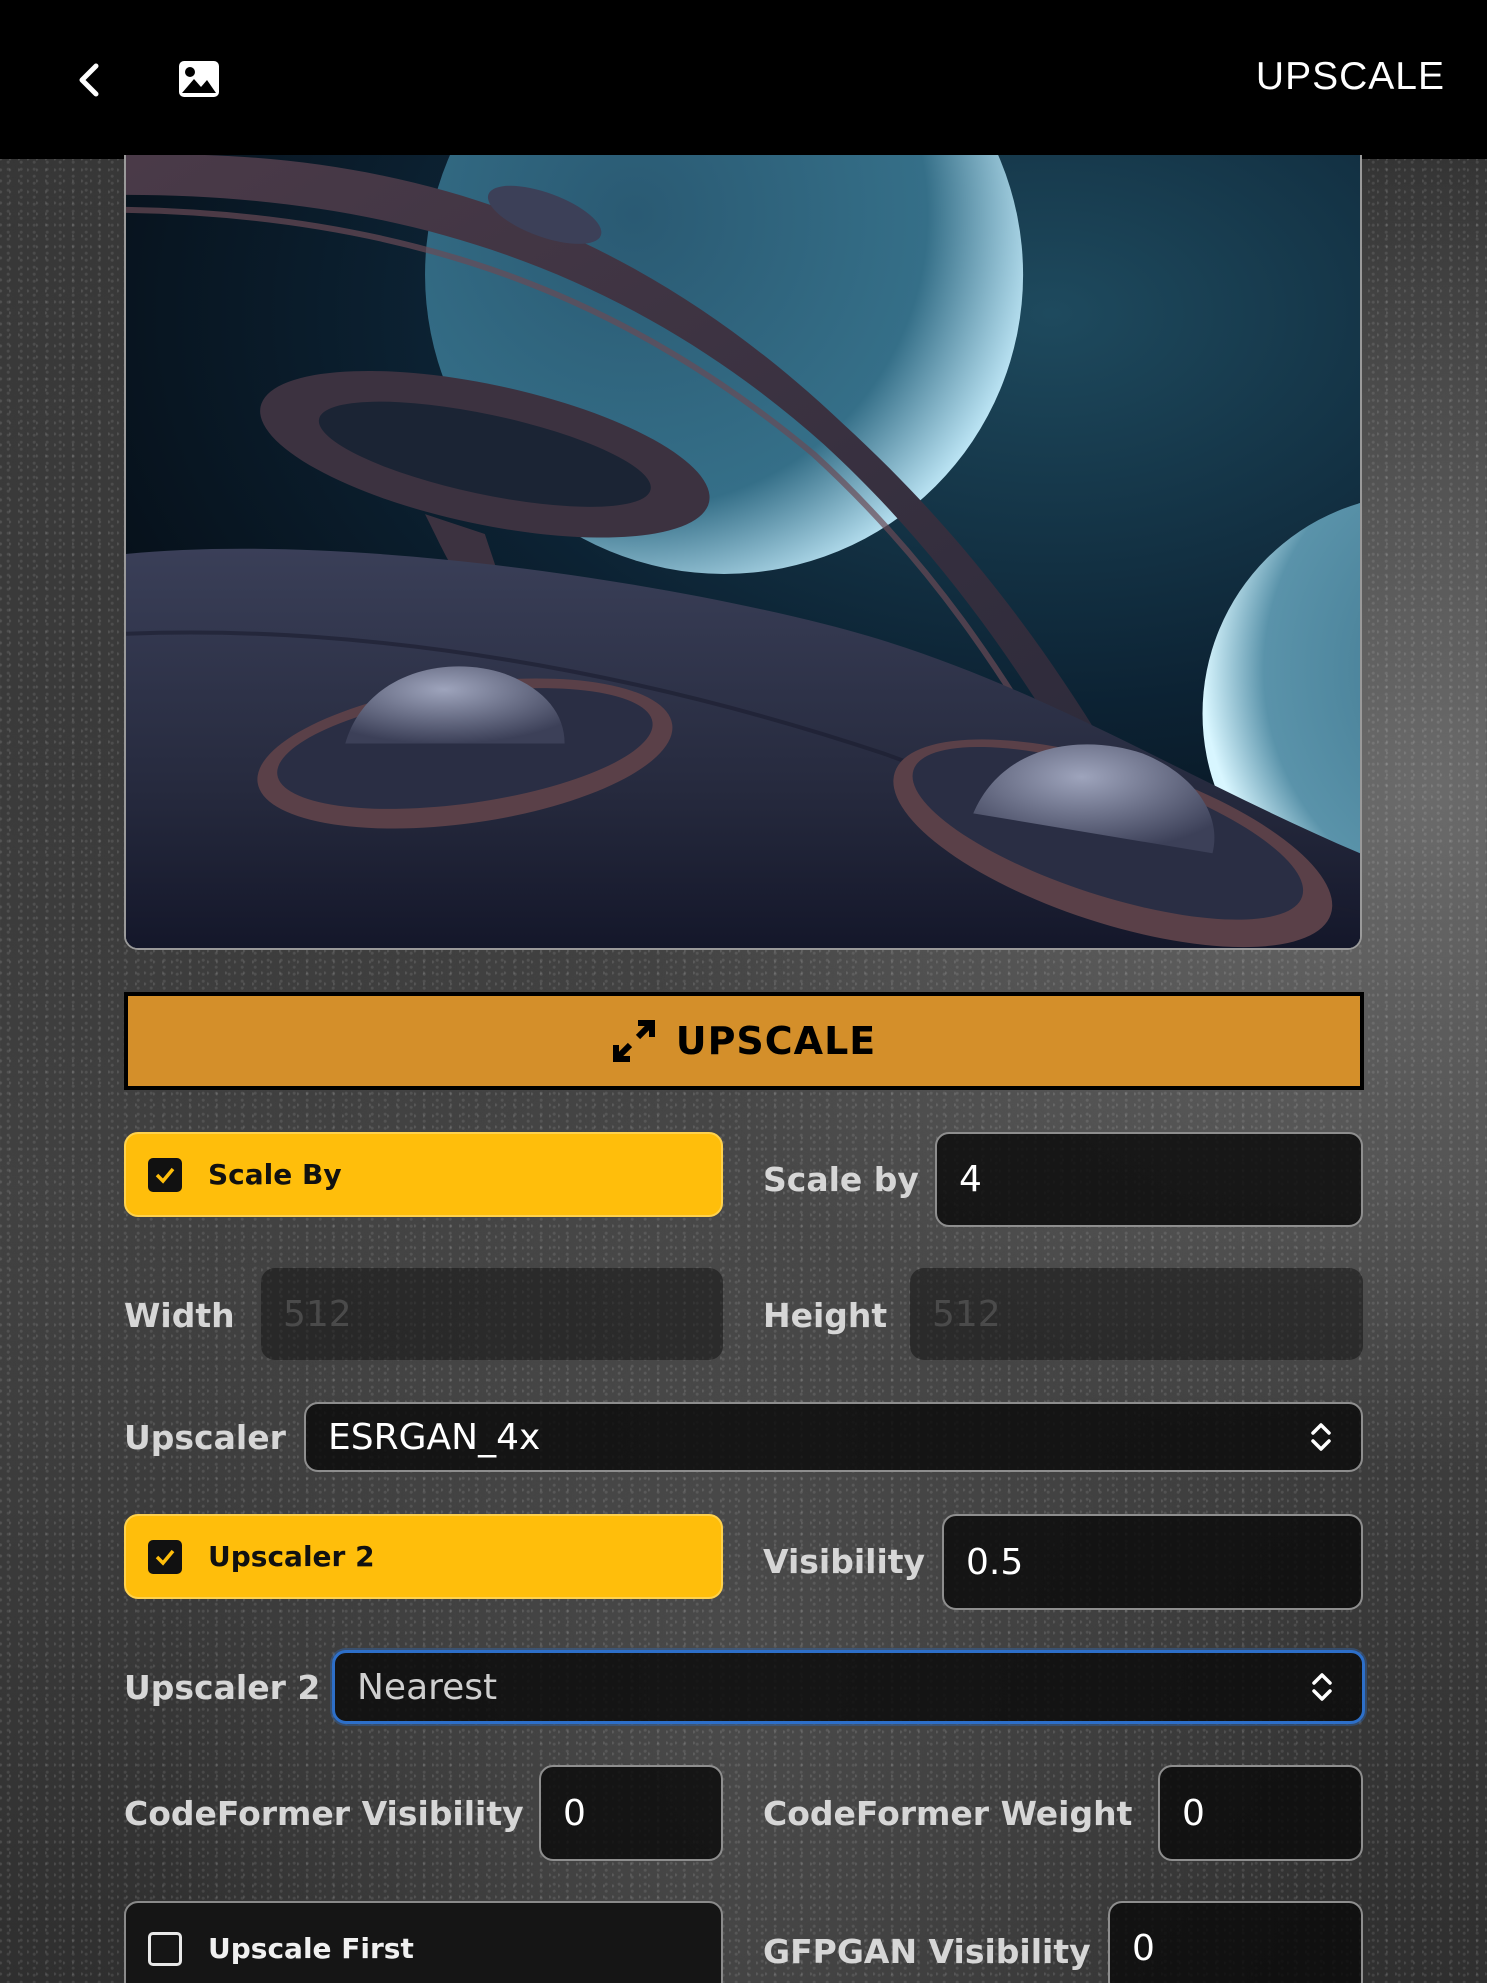 The width and height of the screenshot is (1487, 1983). I want to click on visibility-input: 0.5, so click(1152, 1562).